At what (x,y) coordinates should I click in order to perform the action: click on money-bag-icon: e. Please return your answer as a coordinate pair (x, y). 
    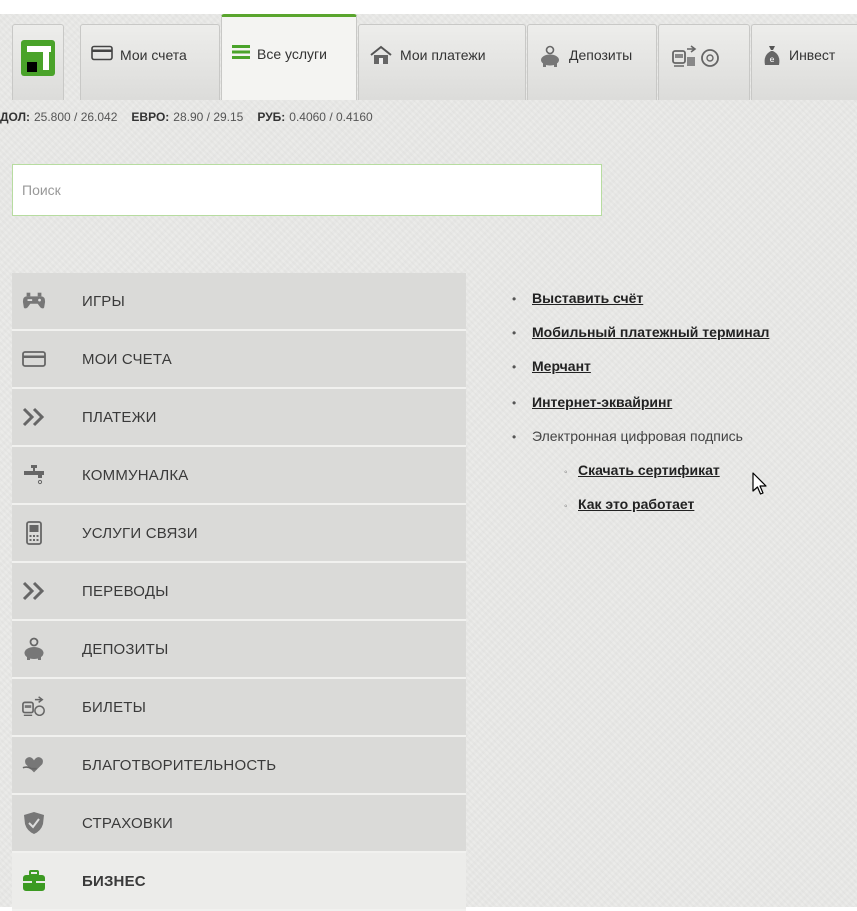
    Looking at the image, I should click on (772, 57).